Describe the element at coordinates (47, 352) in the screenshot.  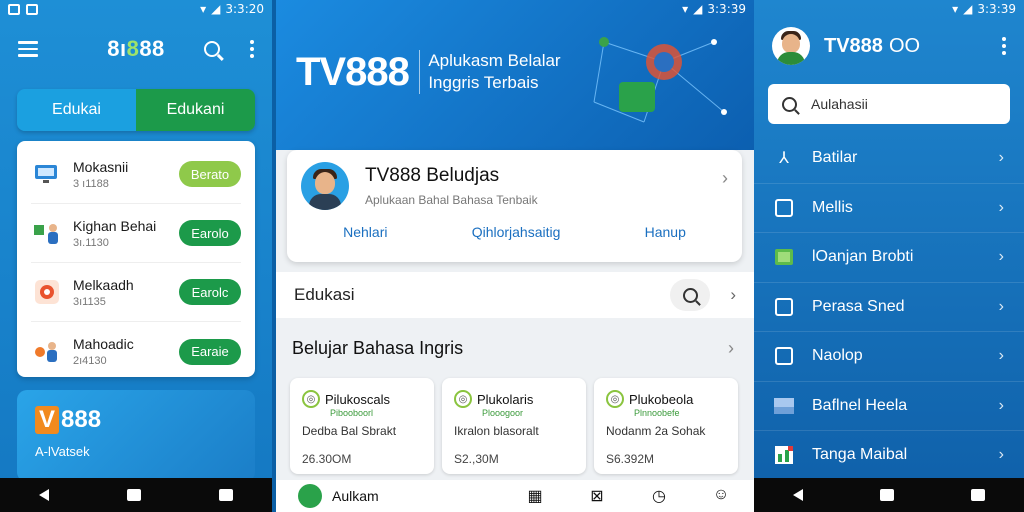
I see `group-icon` at that location.